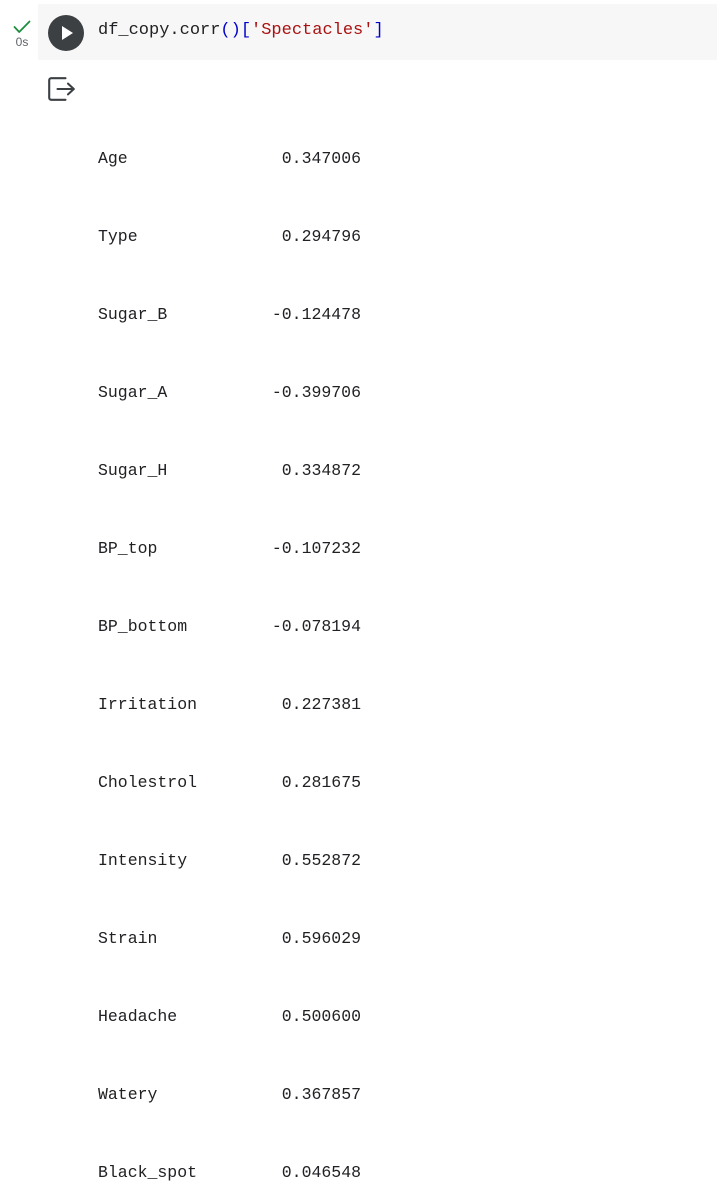 Image resolution: width=717 pixels, height=1204 pixels. Describe the element at coordinates (316, 392) in the screenshot. I see `row-value: -0.399706` at that location.